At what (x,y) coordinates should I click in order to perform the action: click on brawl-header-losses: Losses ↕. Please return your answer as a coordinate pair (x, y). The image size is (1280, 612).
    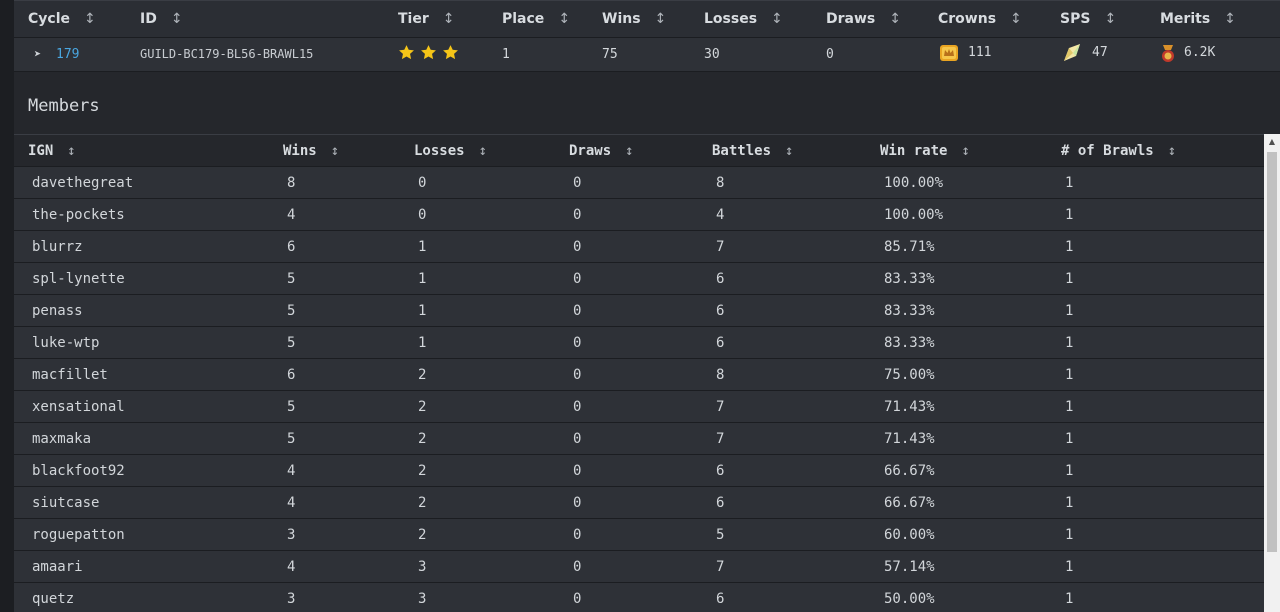
    Looking at the image, I should click on (751, 19).